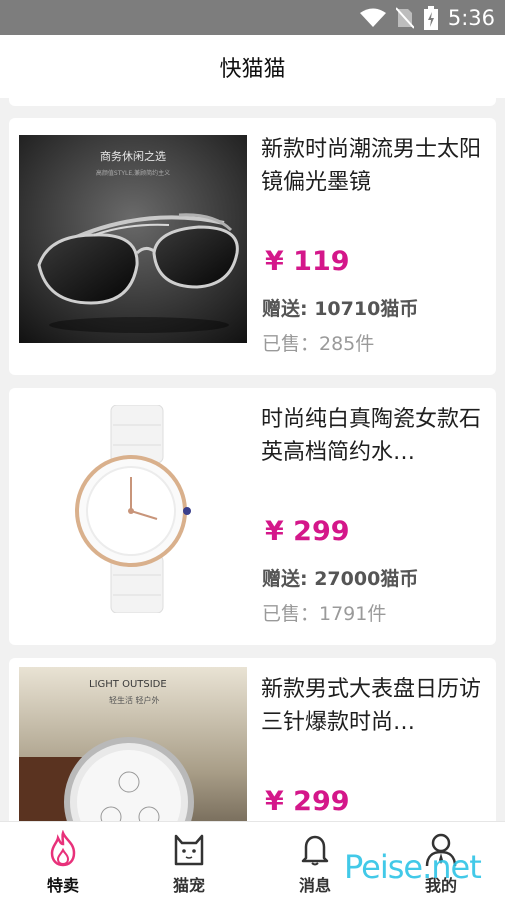  I want to click on image-subcaption: 轻生活 轻户外, so click(134, 700).